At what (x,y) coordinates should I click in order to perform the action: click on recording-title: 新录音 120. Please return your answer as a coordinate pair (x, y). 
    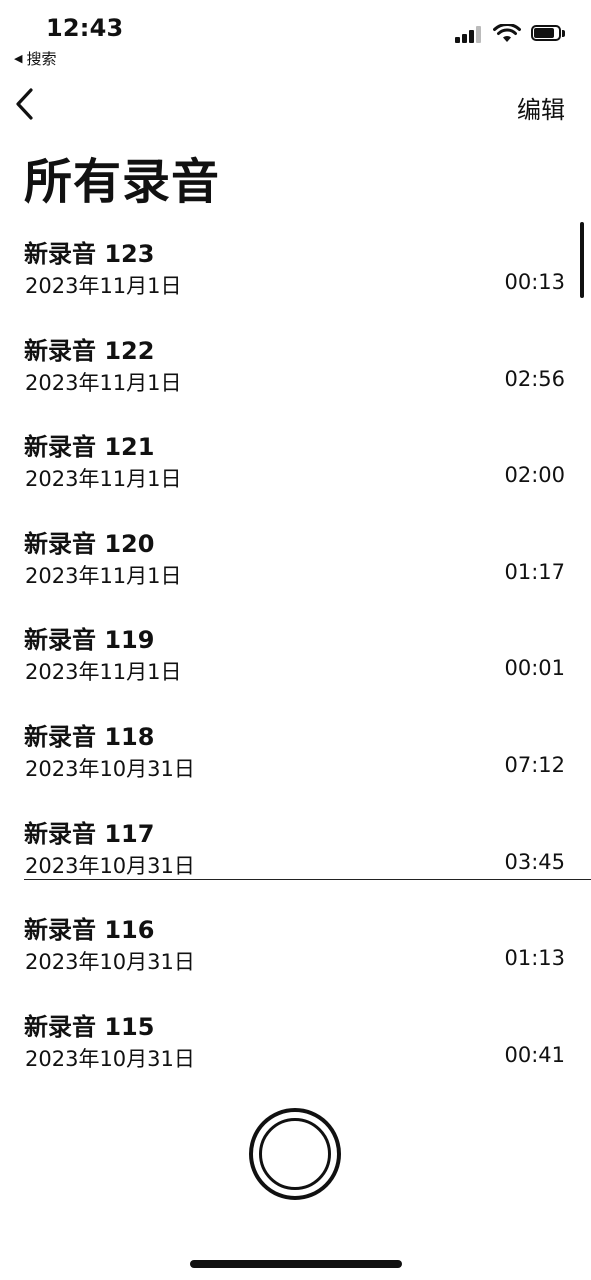
    Looking at the image, I should click on (89, 543).